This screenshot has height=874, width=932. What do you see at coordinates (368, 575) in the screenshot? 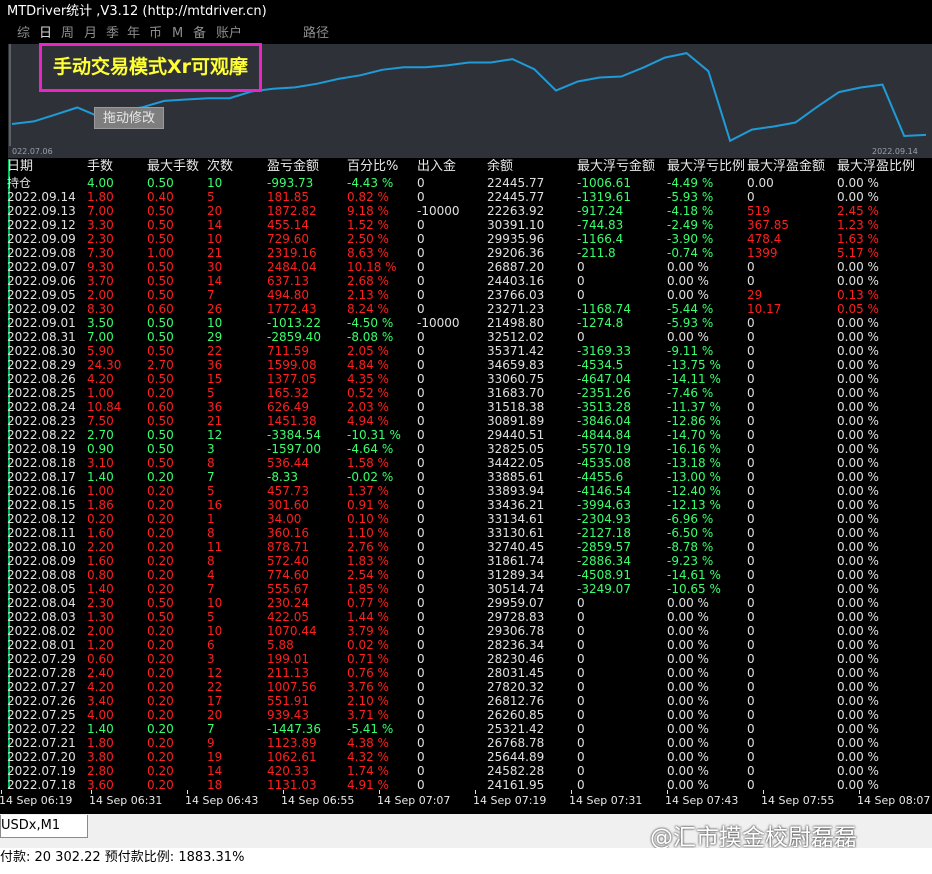
I see `cell-5: 2.54 %` at bounding box center [368, 575].